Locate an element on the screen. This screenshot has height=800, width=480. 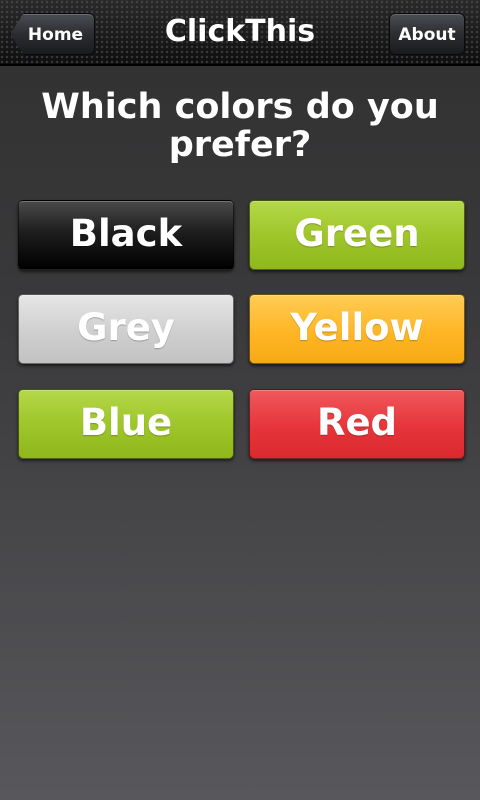
color-option-green: Green is located at coordinates (357, 235).